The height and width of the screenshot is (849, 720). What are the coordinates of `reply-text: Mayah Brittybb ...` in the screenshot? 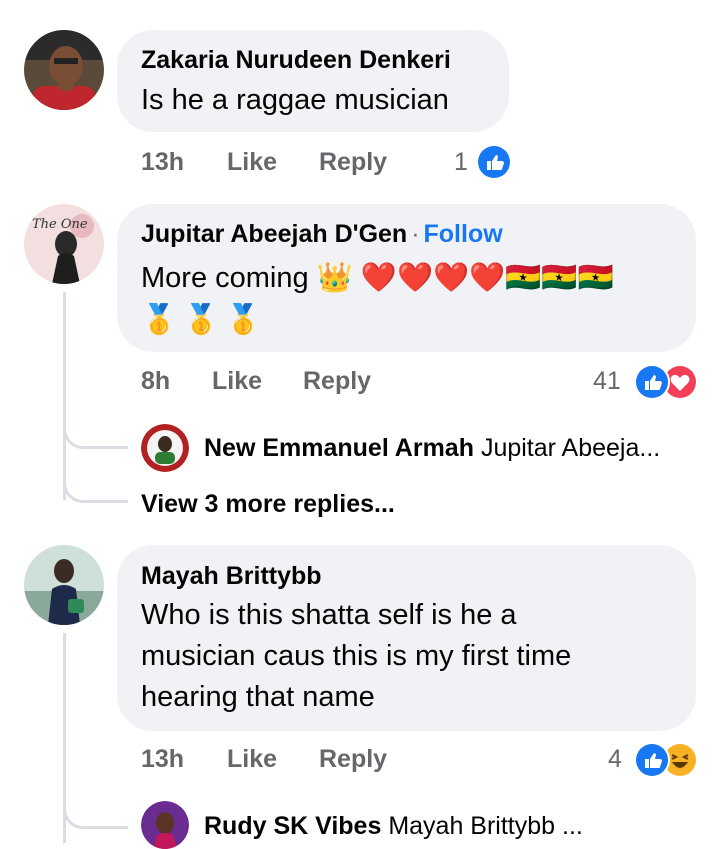 It's located at (485, 826).